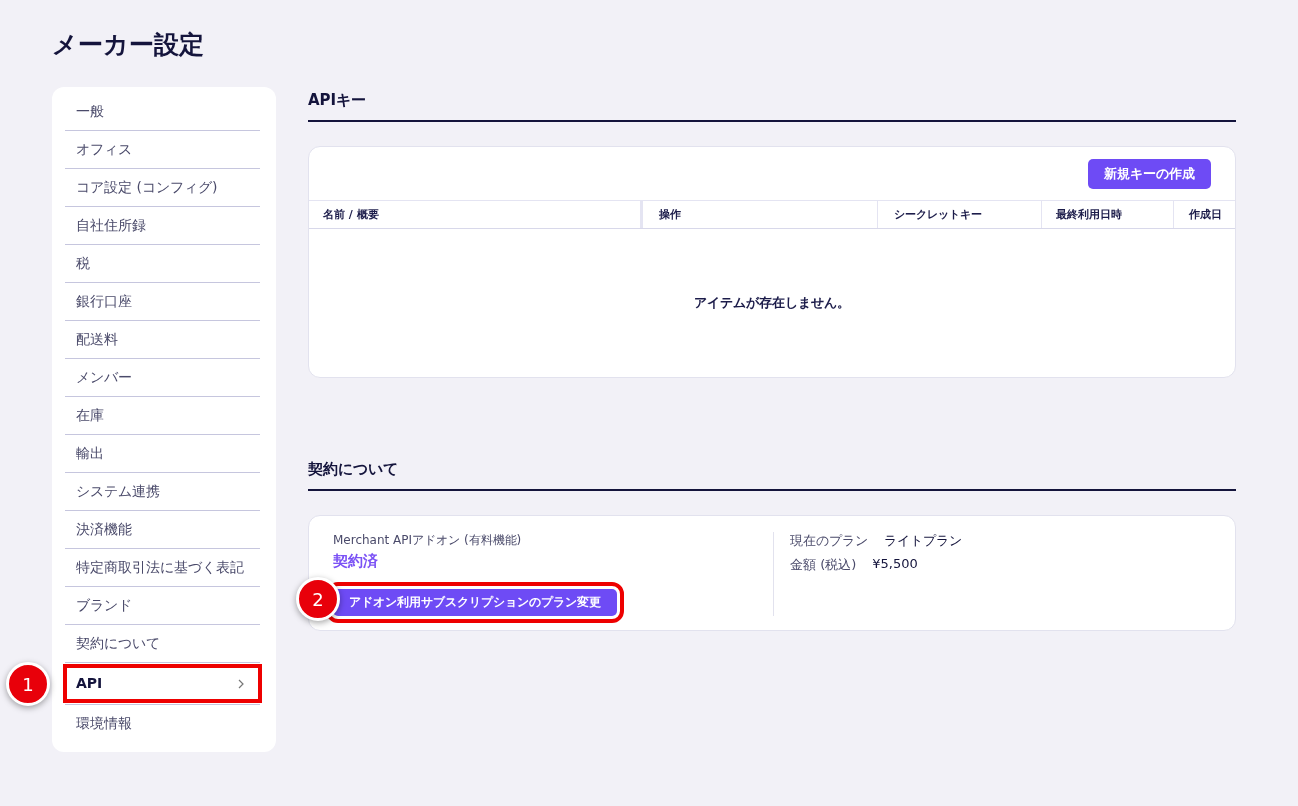  Describe the element at coordinates (162, 377) in the screenshot. I see `sidebar-item: メンバー` at that location.